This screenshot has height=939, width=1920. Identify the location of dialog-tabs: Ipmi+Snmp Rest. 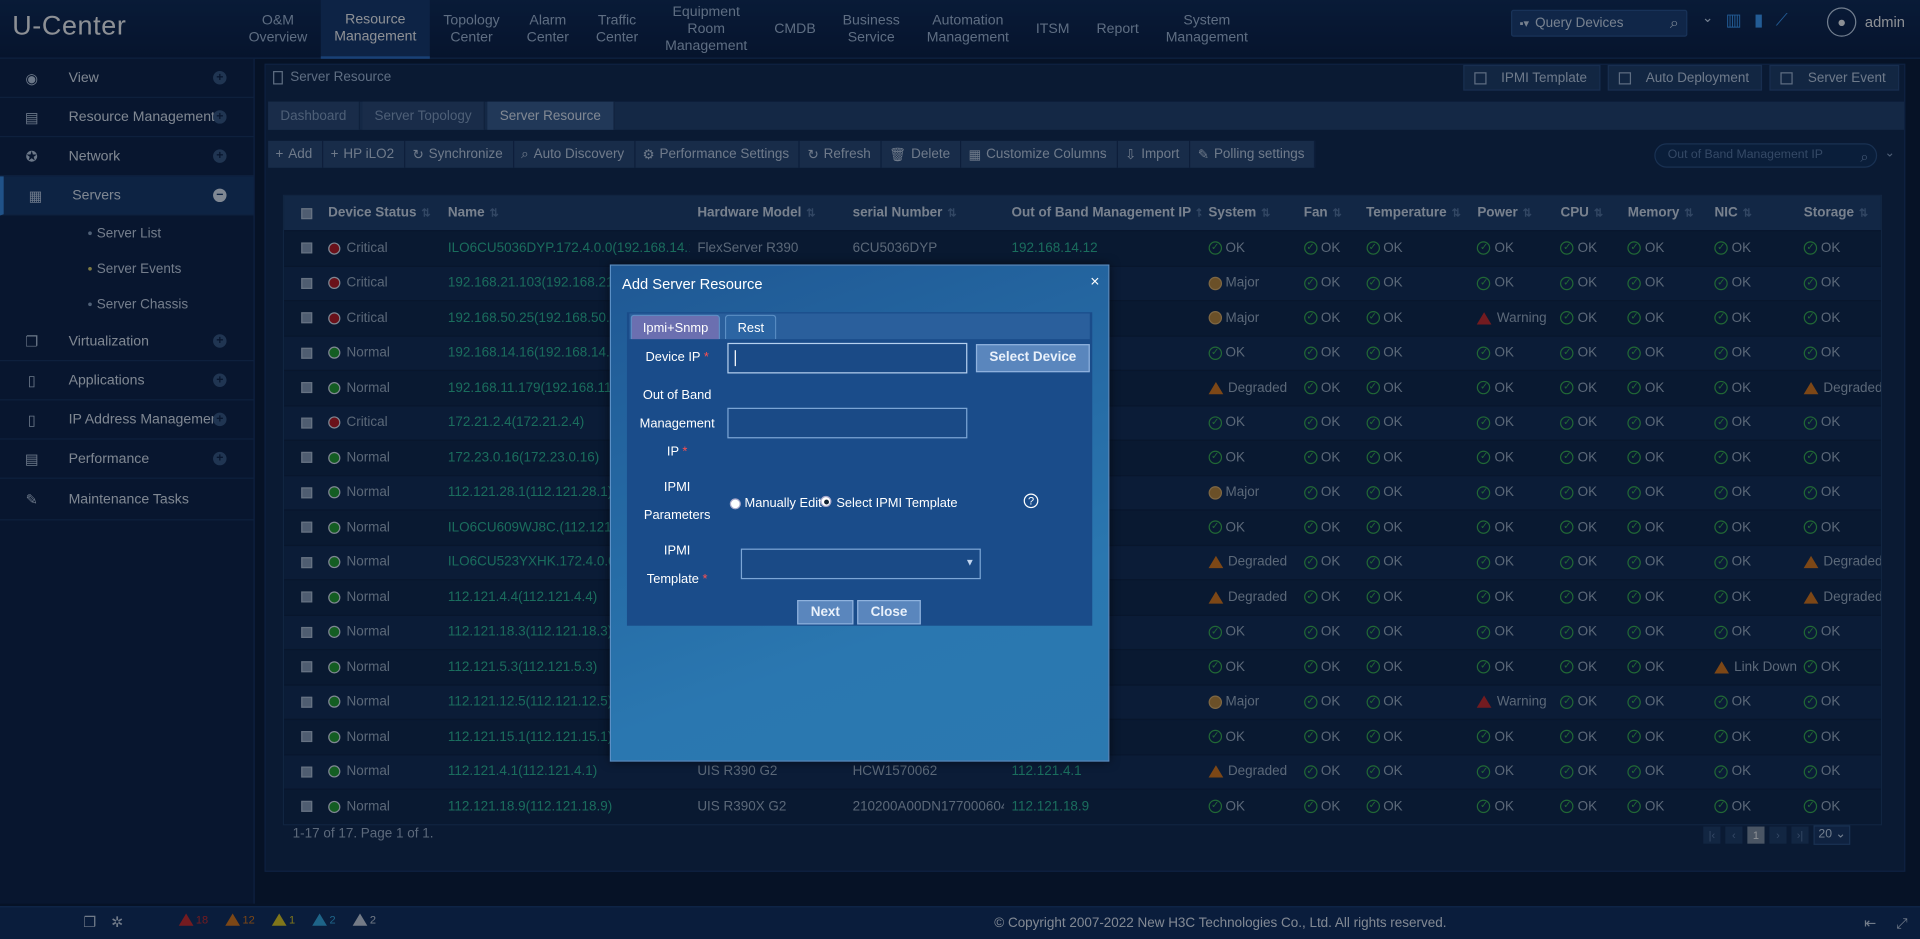
(859, 326).